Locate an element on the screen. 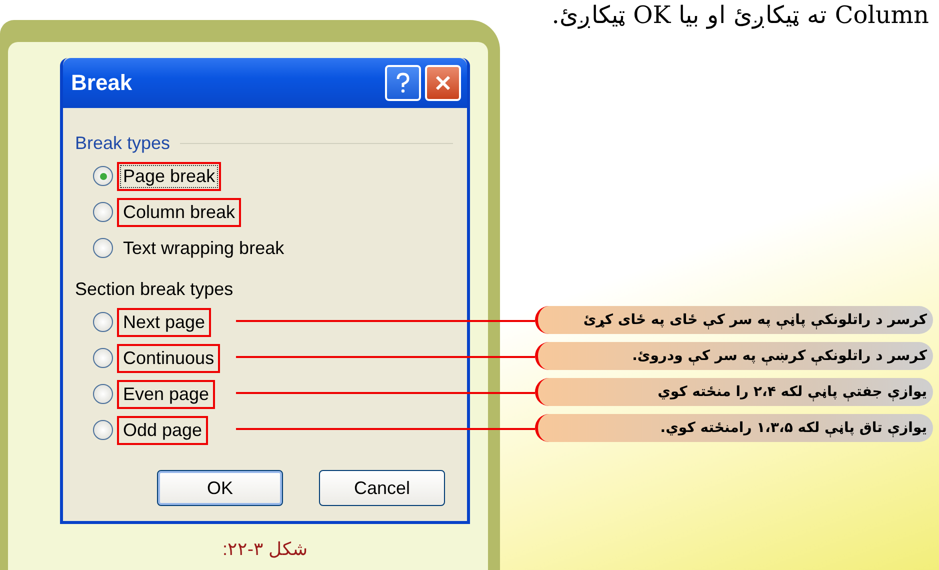 The height and width of the screenshot is (570, 939). option-label: Page break is located at coordinates (169, 176).